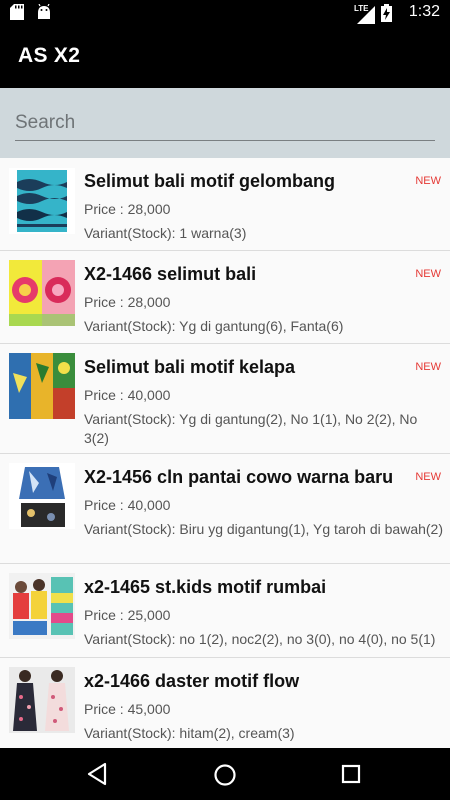 This screenshot has width=450, height=800. What do you see at coordinates (225, 13) in the screenshot?
I see `status-bar: LTE 1:32` at bounding box center [225, 13].